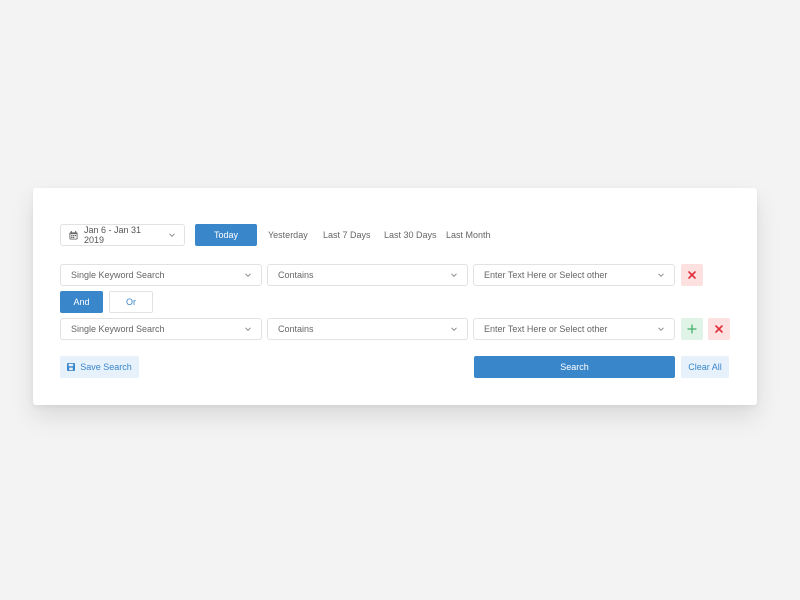 The height and width of the screenshot is (600, 800). I want to click on value-select-2: Enter Text Here or Select other, so click(574, 329).